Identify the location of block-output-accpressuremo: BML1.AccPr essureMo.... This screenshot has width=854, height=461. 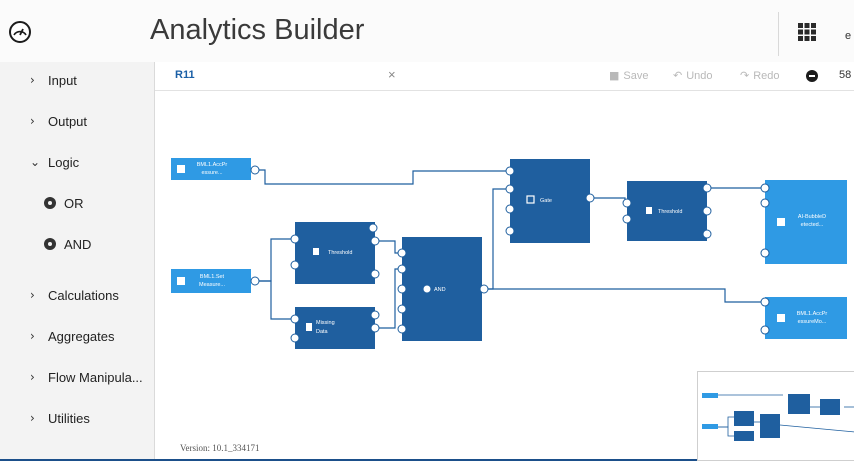
(803, 318).